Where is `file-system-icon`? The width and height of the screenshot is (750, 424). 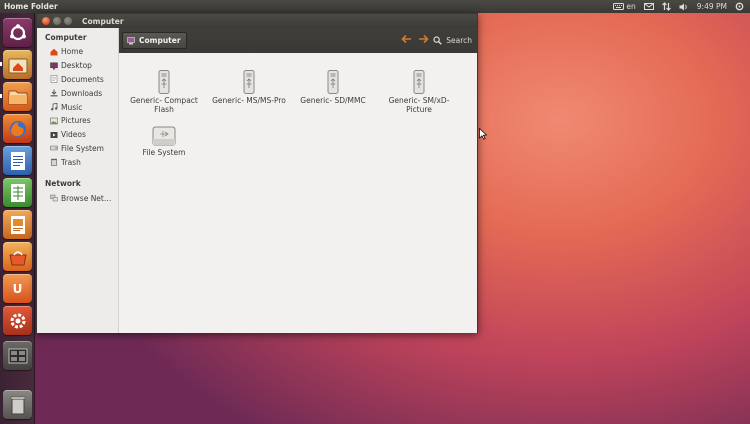 file-system-icon is located at coordinates (54, 148).